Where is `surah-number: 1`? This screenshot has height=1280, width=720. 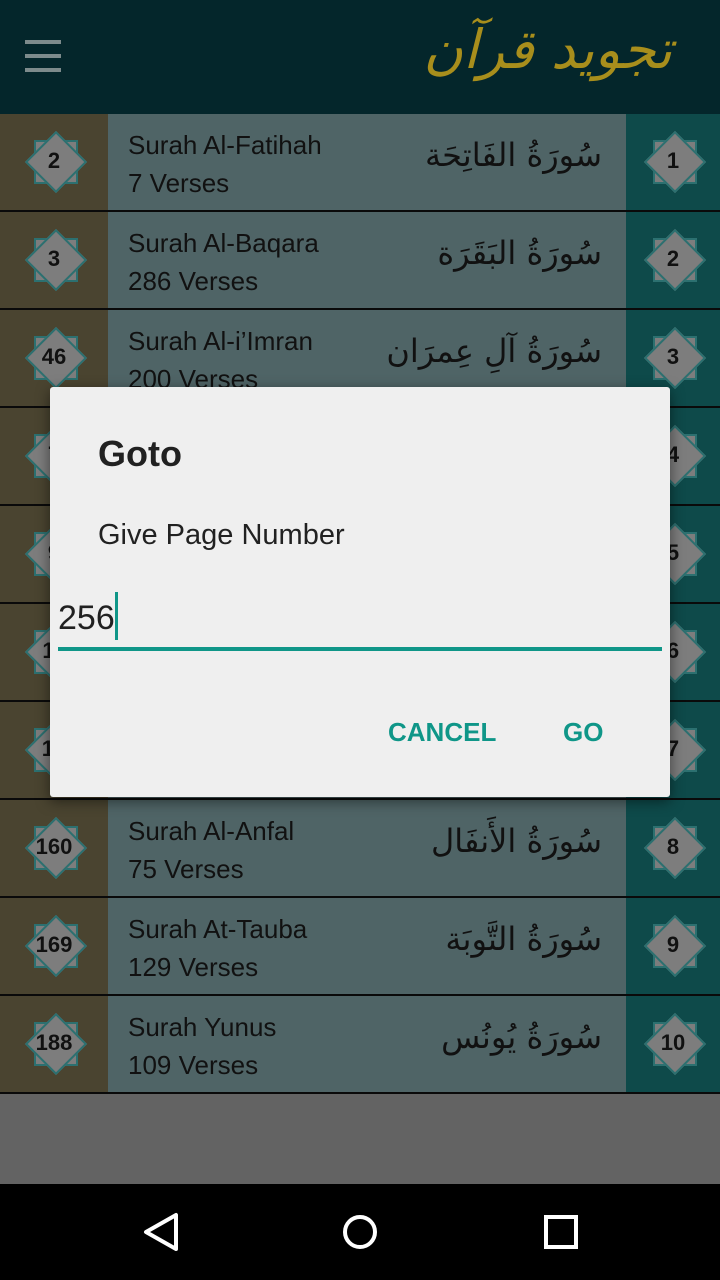 surah-number: 1 is located at coordinates (673, 161).